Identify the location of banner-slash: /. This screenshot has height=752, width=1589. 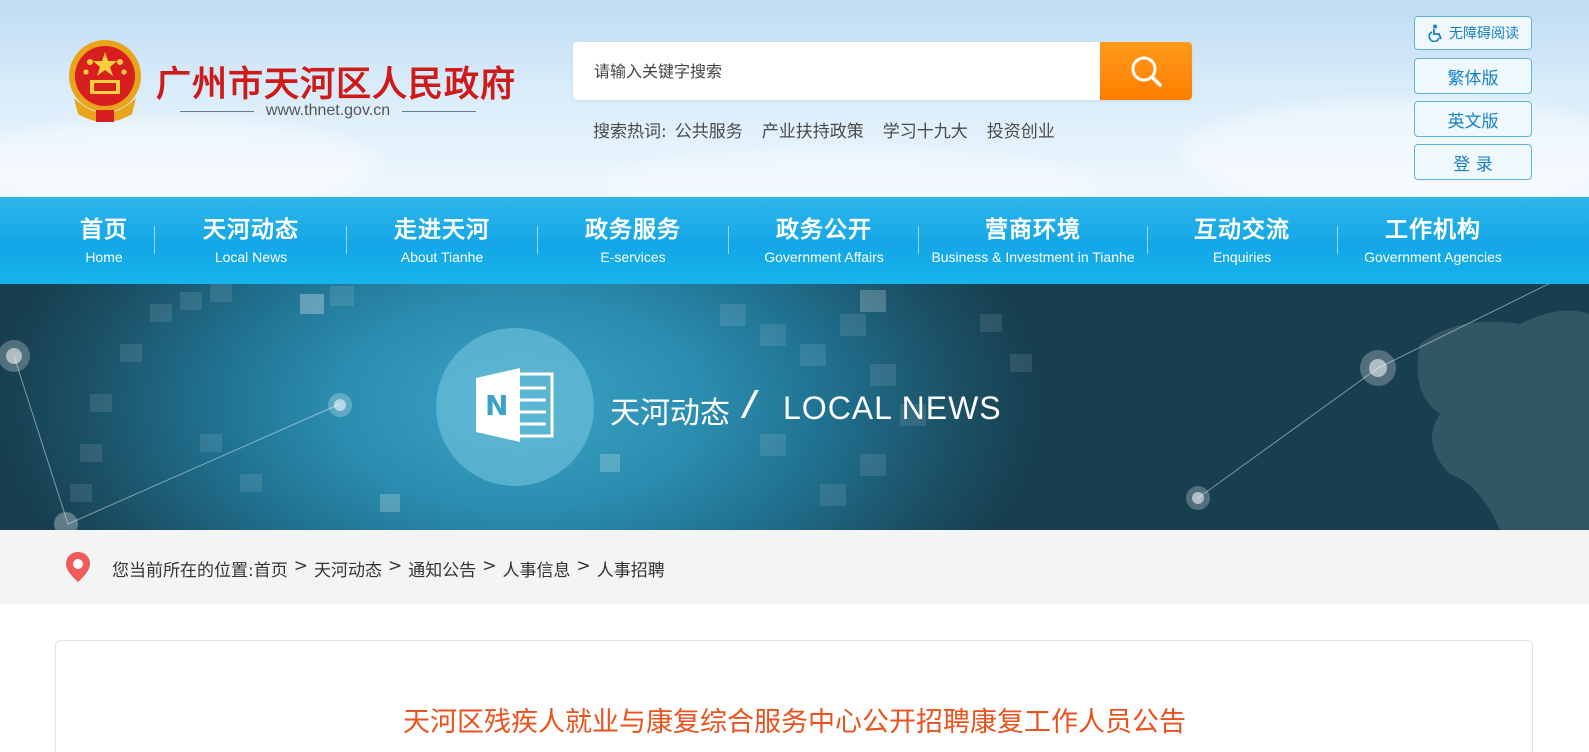
(750, 404).